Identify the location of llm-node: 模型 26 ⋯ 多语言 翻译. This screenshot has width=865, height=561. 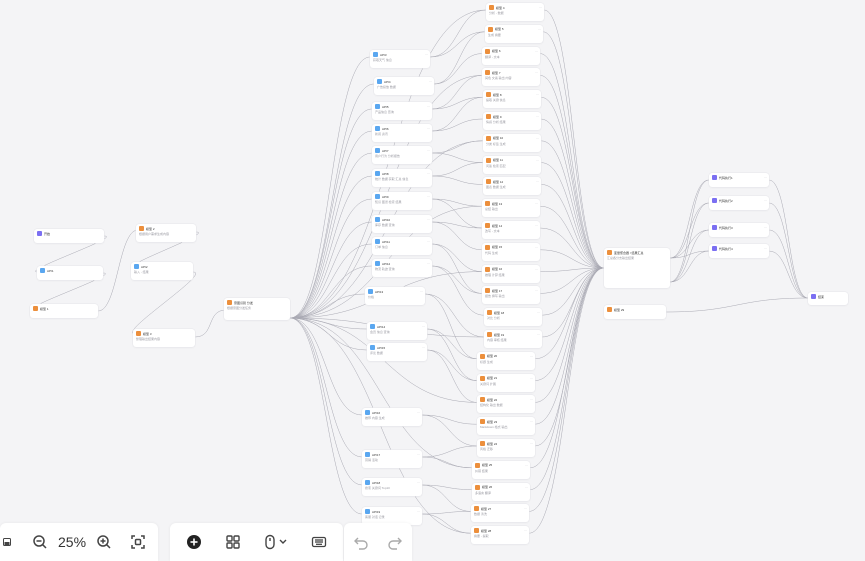
(501, 491).